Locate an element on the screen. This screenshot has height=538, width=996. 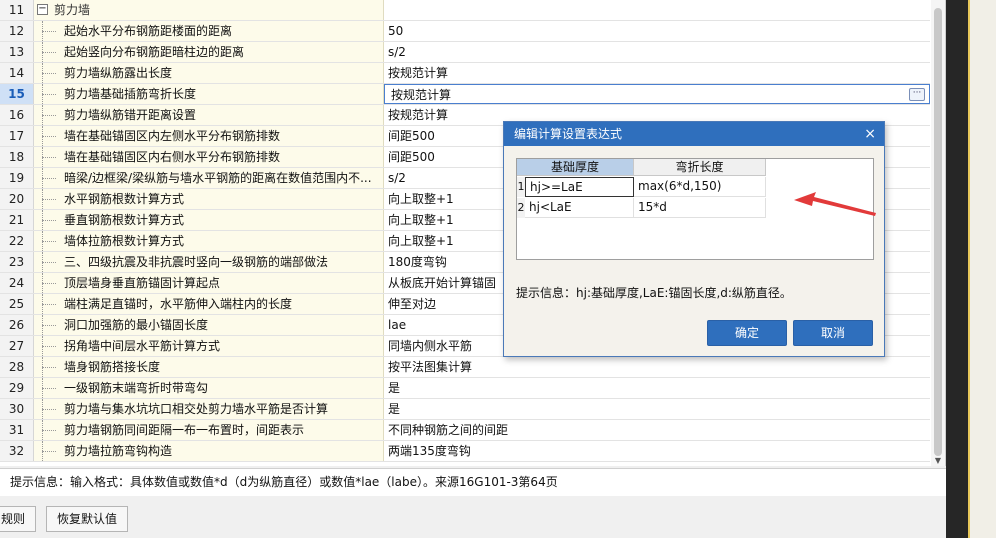
setting-name-cell: 水平钢筋根数计算方式 is located at coordinates (209, 199).